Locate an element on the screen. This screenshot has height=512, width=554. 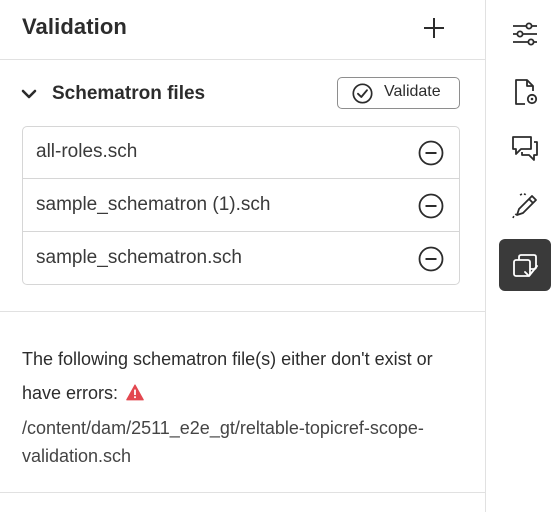
validate-label: Validate is located at coordinates (412, 91).